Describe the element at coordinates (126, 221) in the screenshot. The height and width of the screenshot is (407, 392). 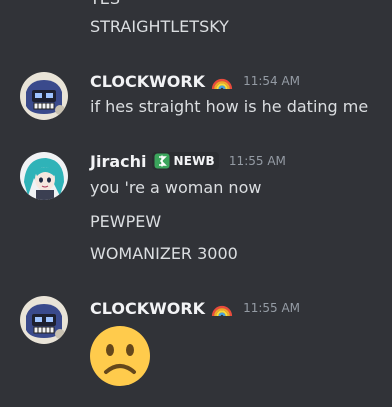
I see `message-text: PEWPEW` at that location.